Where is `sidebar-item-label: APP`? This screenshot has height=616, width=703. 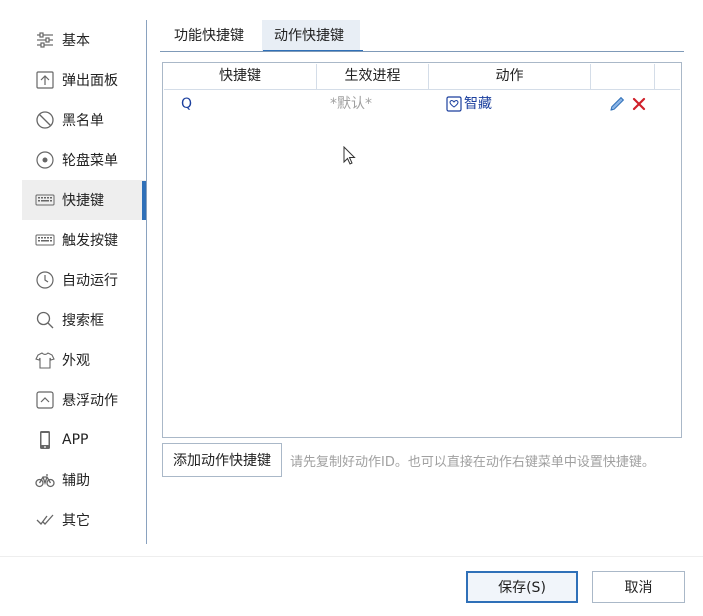 sidebar-item-label: APP is located at coordinates (75, 440).